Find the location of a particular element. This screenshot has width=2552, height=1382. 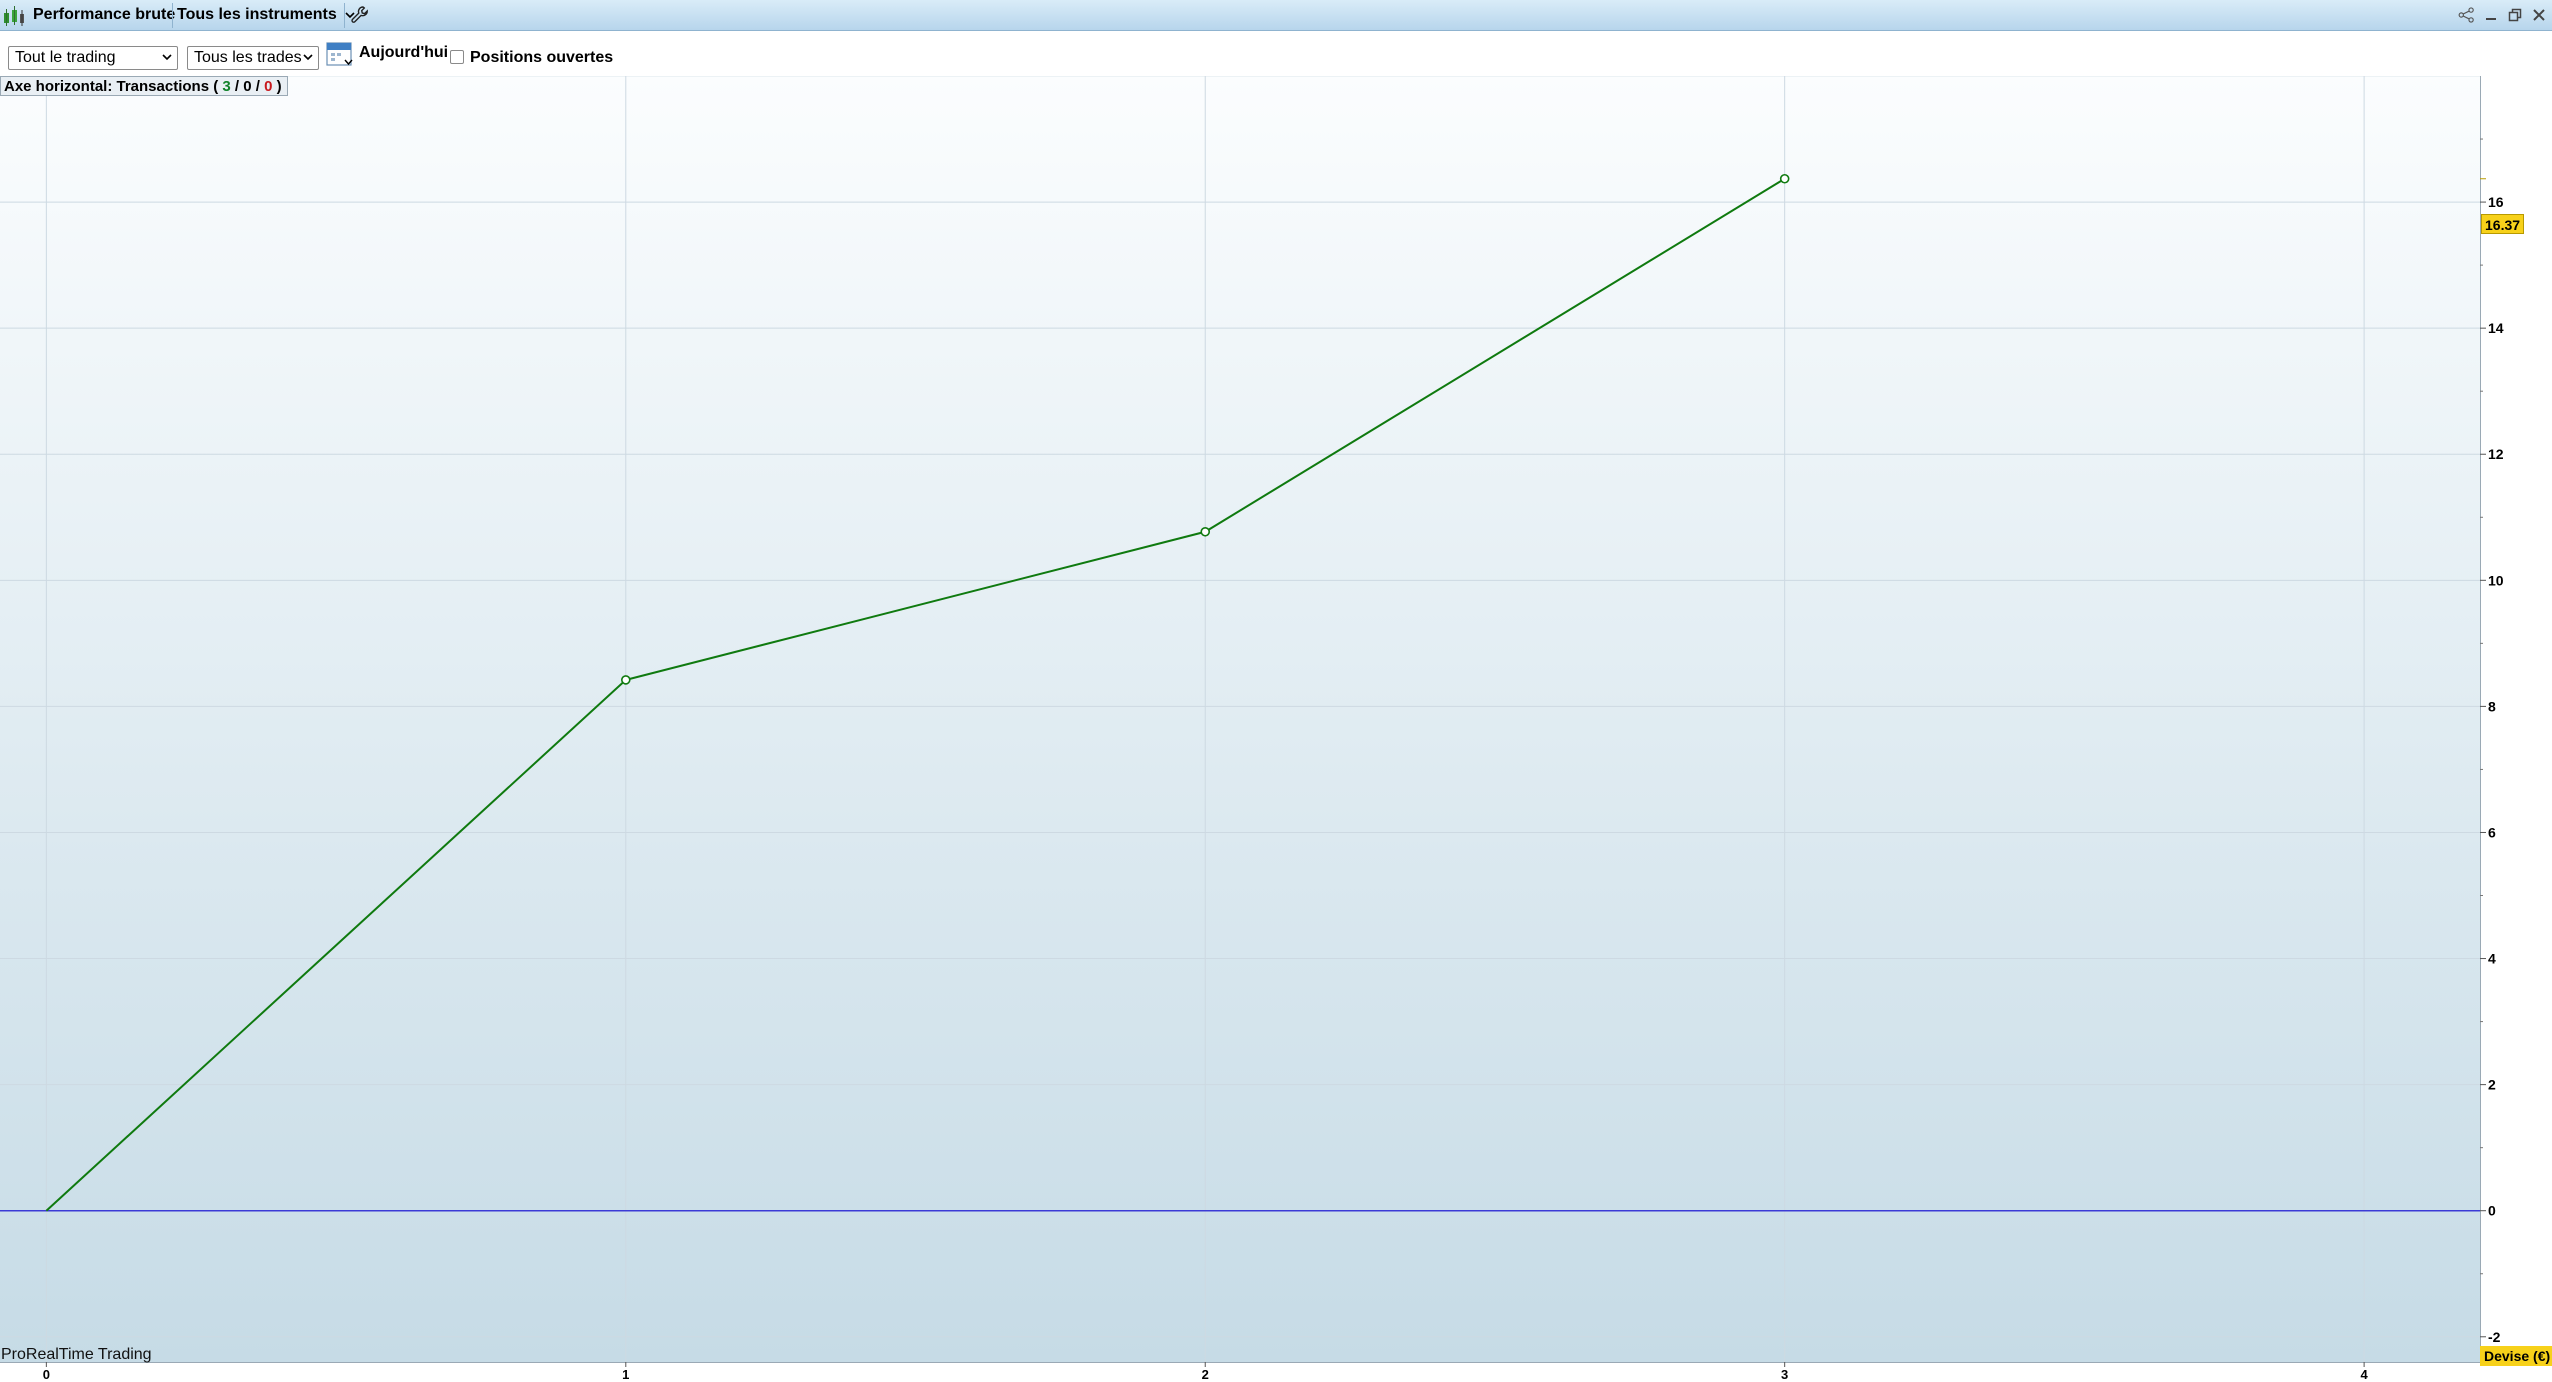

axis-info-open-paren: ( is located at coordinates (216, 86).